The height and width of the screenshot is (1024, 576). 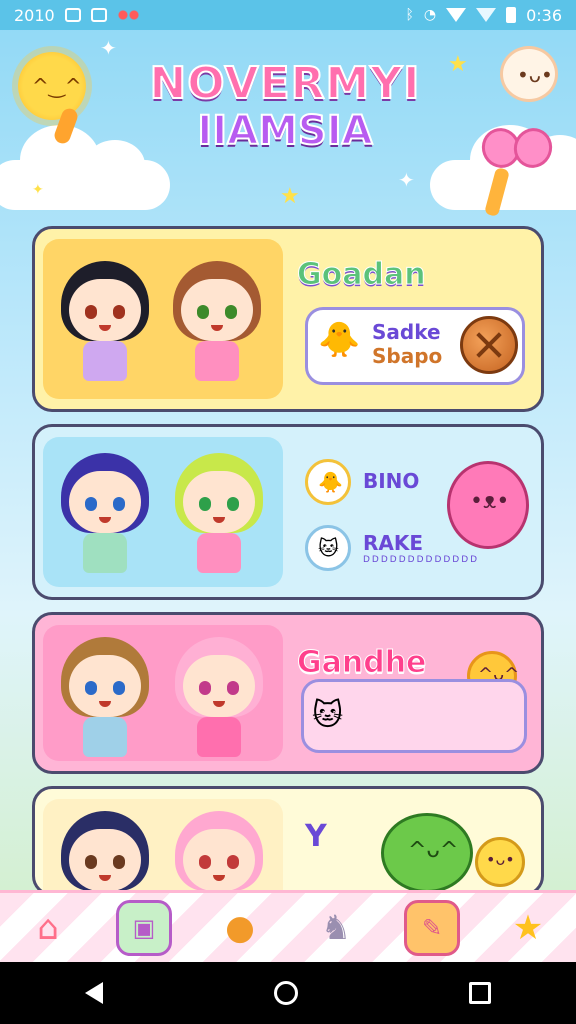 What do you see at coordinates (284, 131) in the screenshot?
I see `title-line-2: IIAMSIA` at bounding box center [284, 131].